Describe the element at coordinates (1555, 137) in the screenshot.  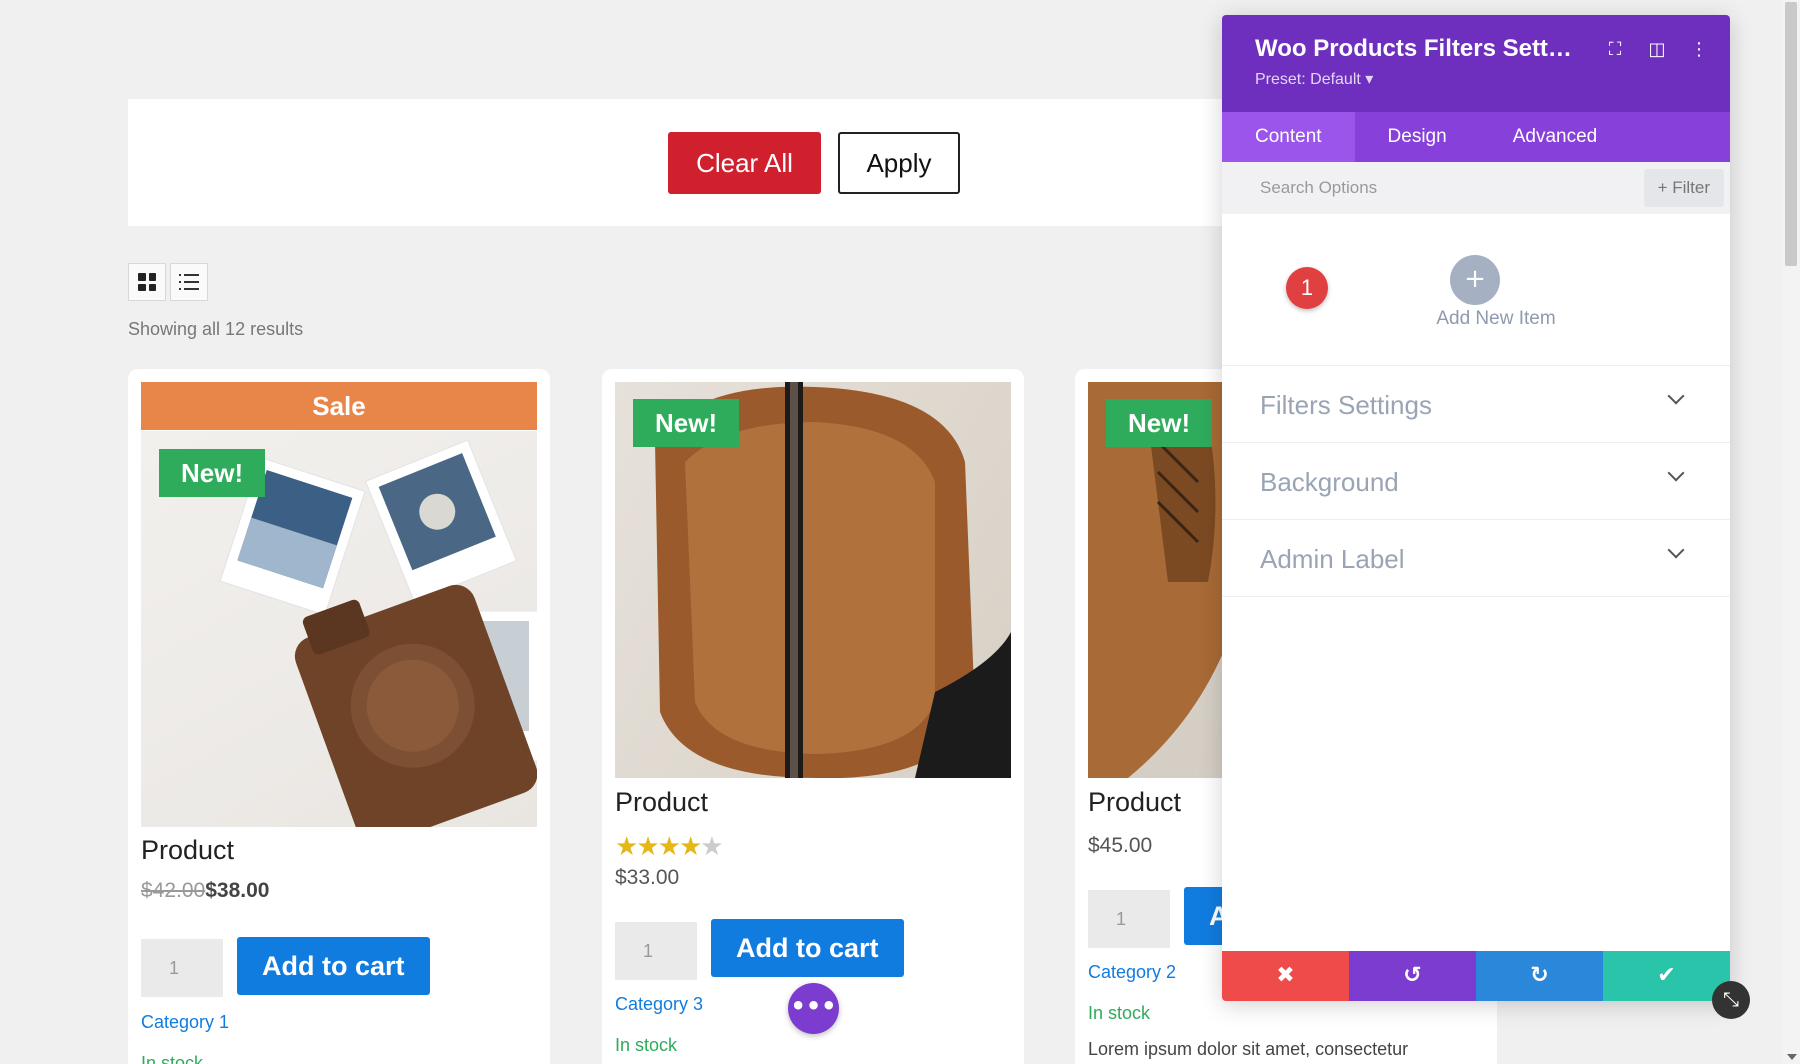
I see `tab-advanced: Advanced` at that location.